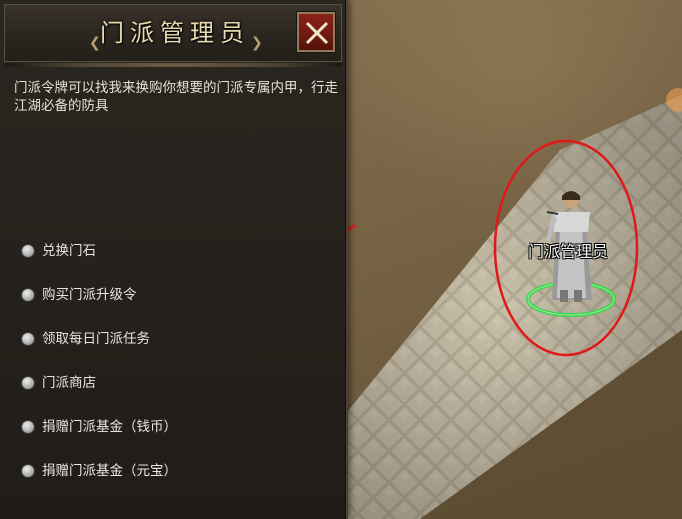 Image resolution: width=682 pixels, height=519 pixels. Describe the element at coordinates (69, 383) in the screenshot. I see `option-label: 门派商店` at that location.